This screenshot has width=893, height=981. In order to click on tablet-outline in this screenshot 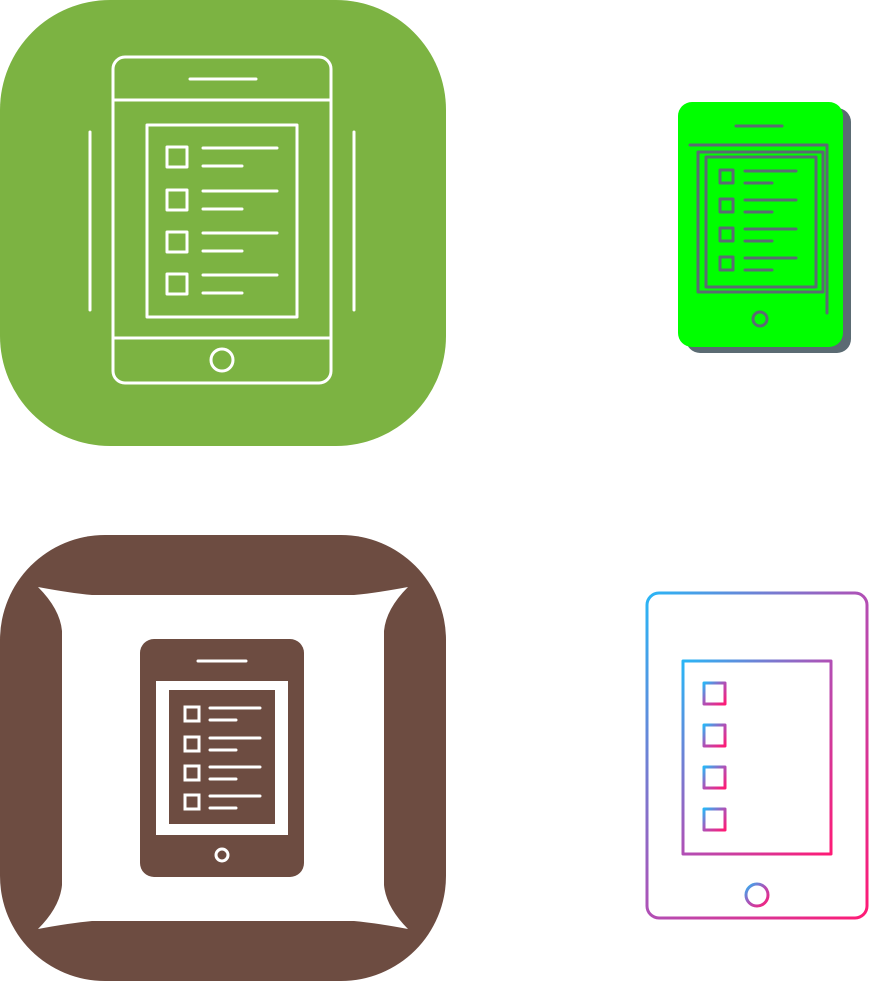, I will do `click(757, 755)`.